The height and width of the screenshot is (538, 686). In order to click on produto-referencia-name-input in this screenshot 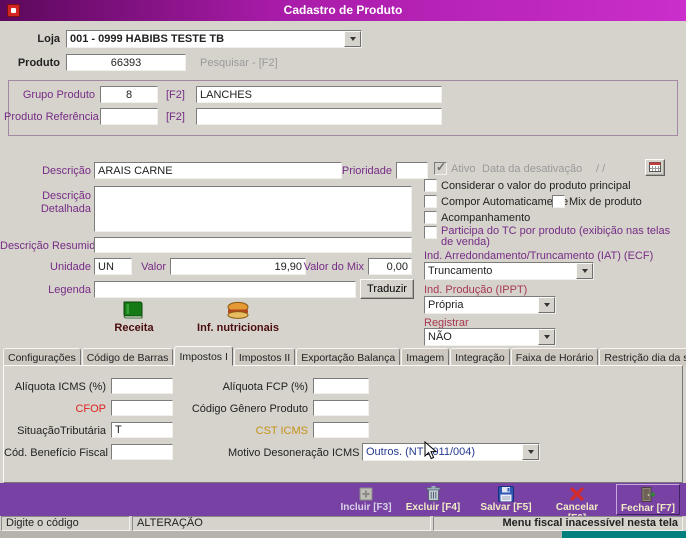, I will do `click(319, 116)`.